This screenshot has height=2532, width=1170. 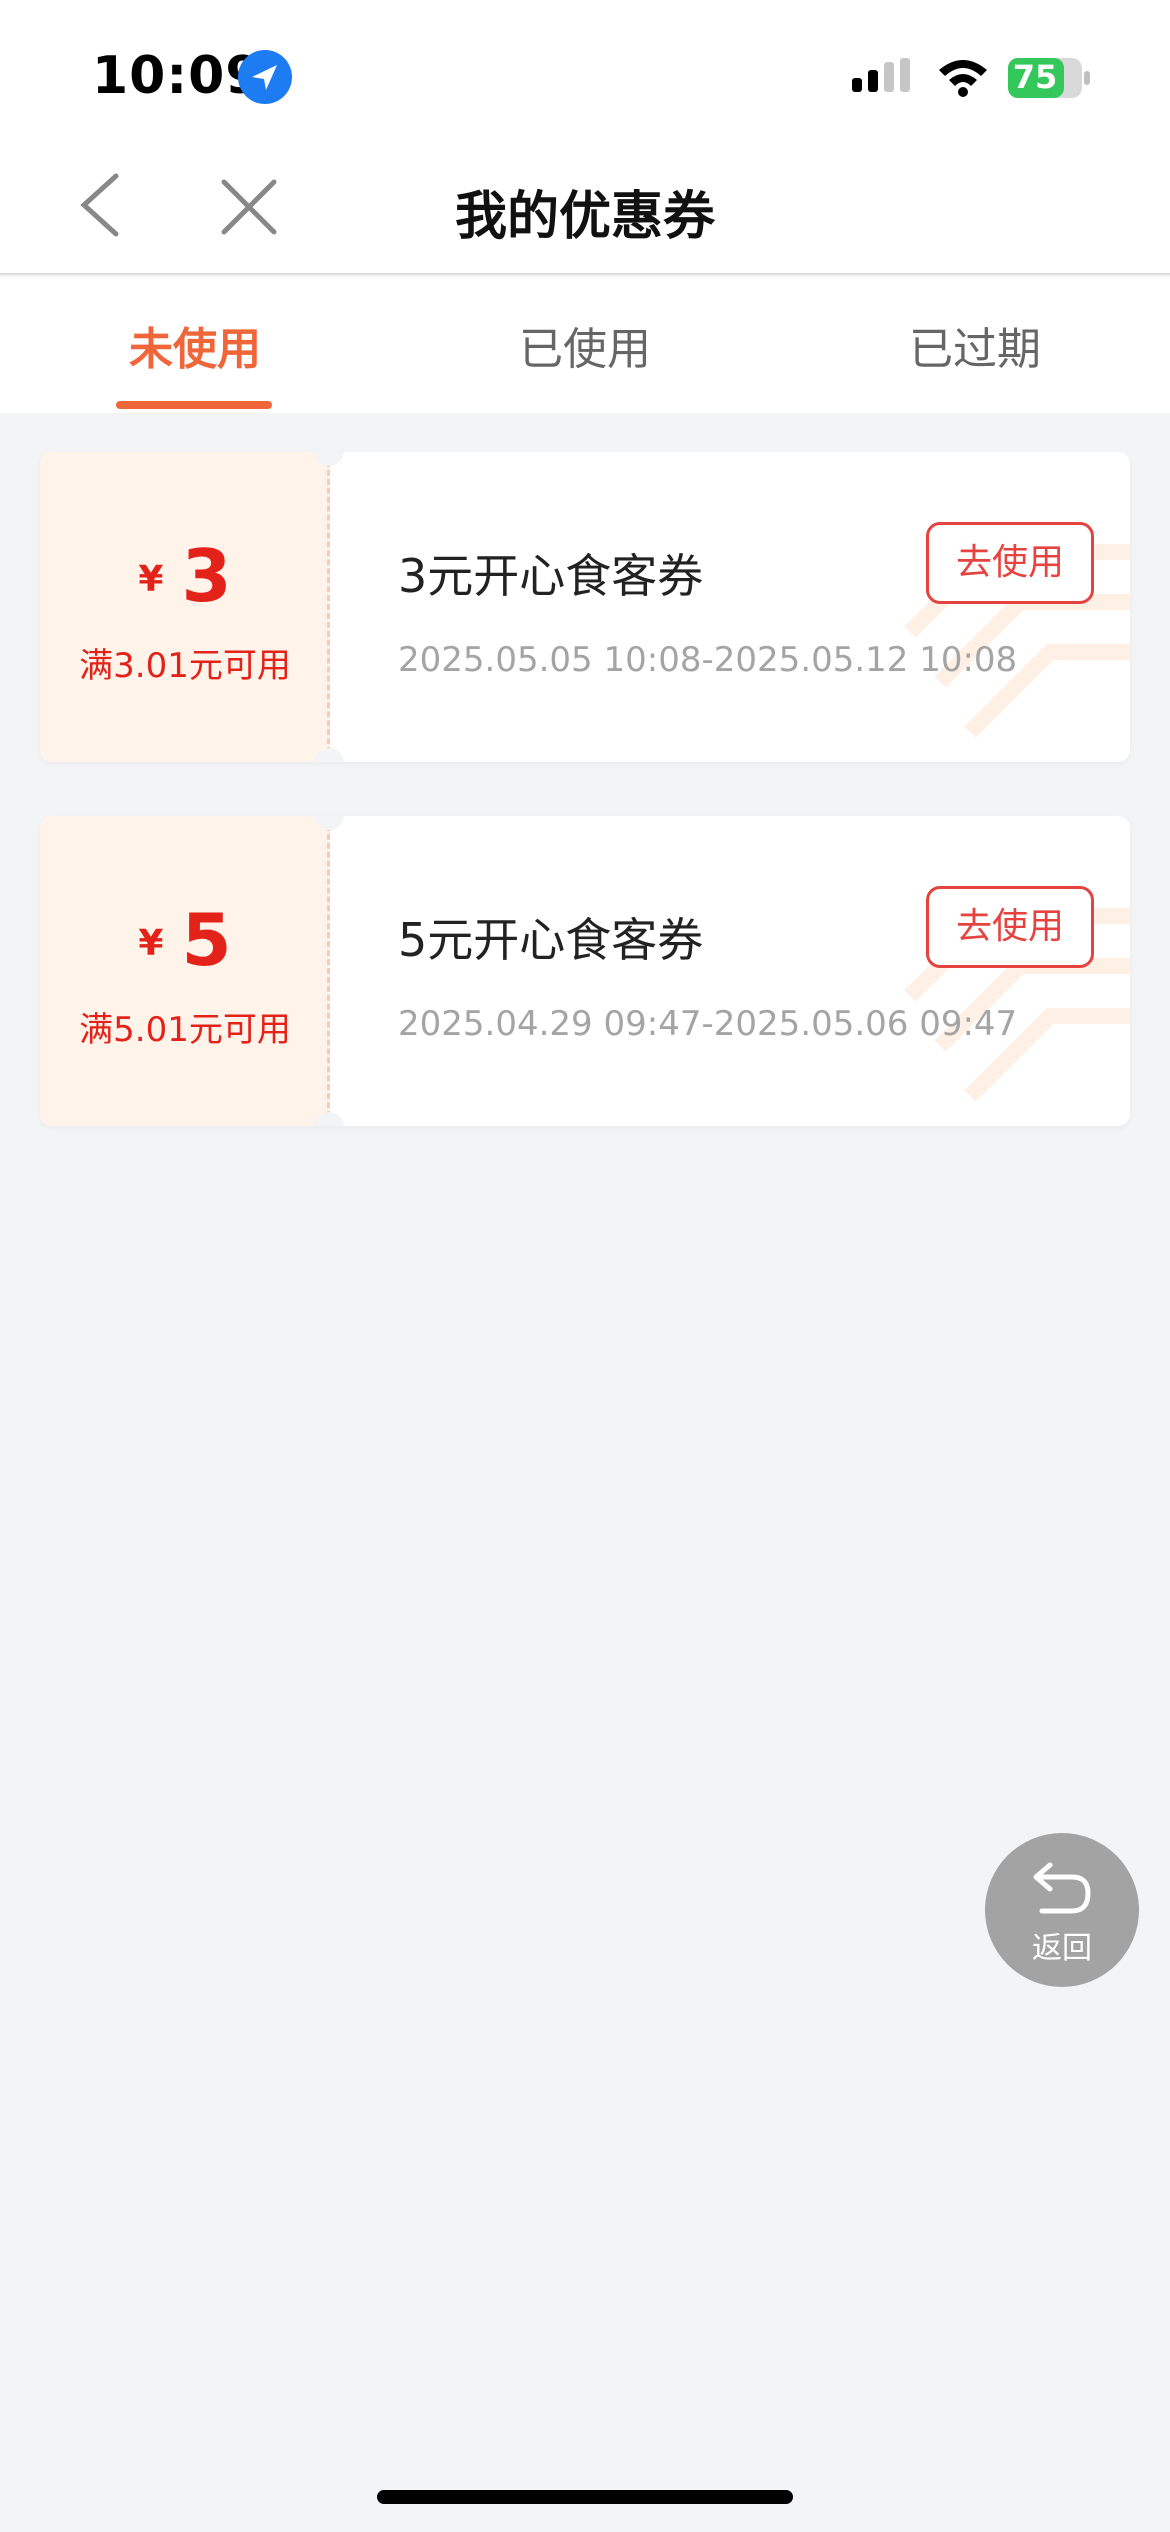 What do you see at coordinates (1062, 1948) in the screenshot?
I see `return-label: 返回` at bounding box center [1062, 1948].